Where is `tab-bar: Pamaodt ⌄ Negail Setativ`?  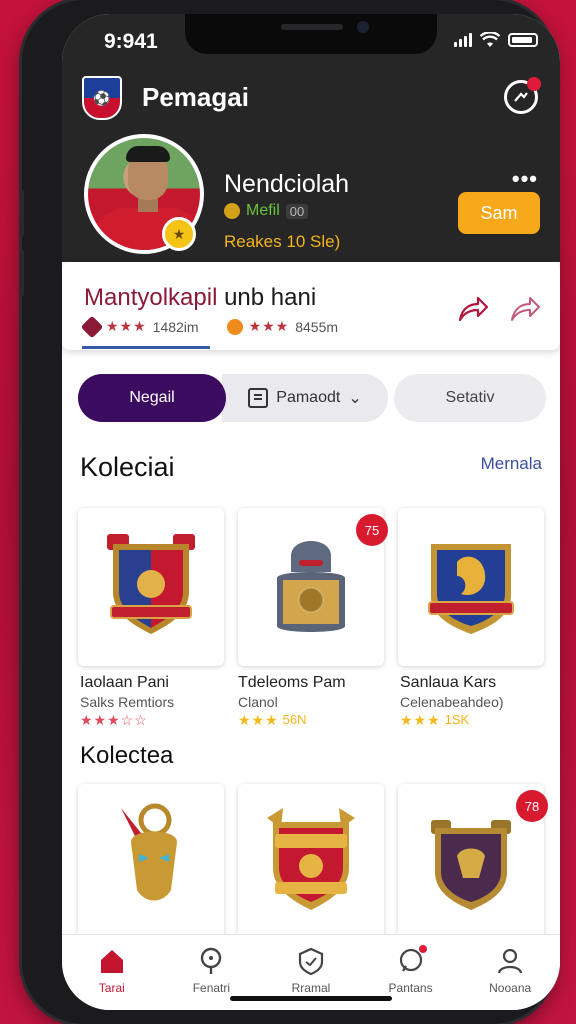
tab-bar: Pamaodt ⌄ Negail Setativ is located at coordinates (312, 398).